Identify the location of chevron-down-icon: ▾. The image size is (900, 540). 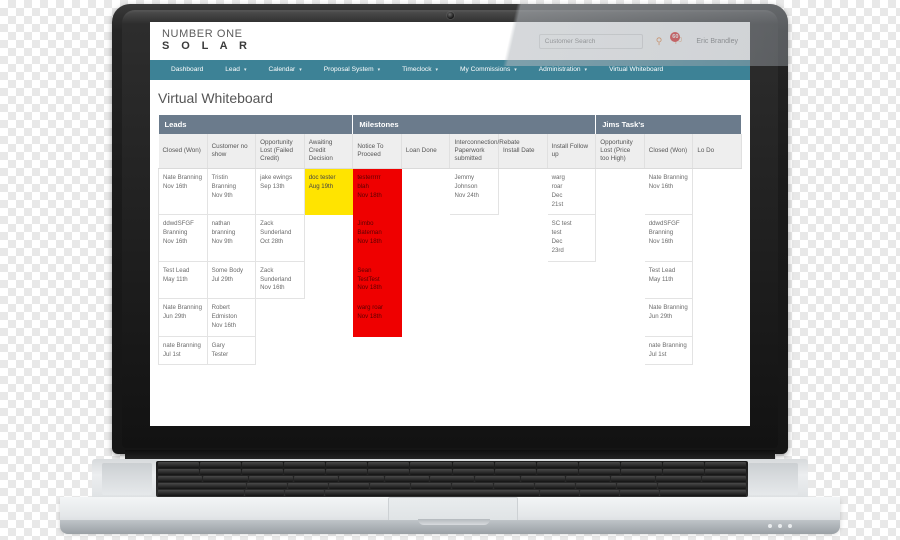
(586, 70).